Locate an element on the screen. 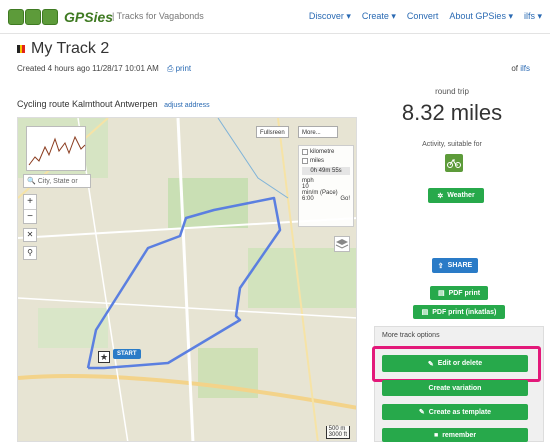  logo-icons is located at coordinates (33, 17).